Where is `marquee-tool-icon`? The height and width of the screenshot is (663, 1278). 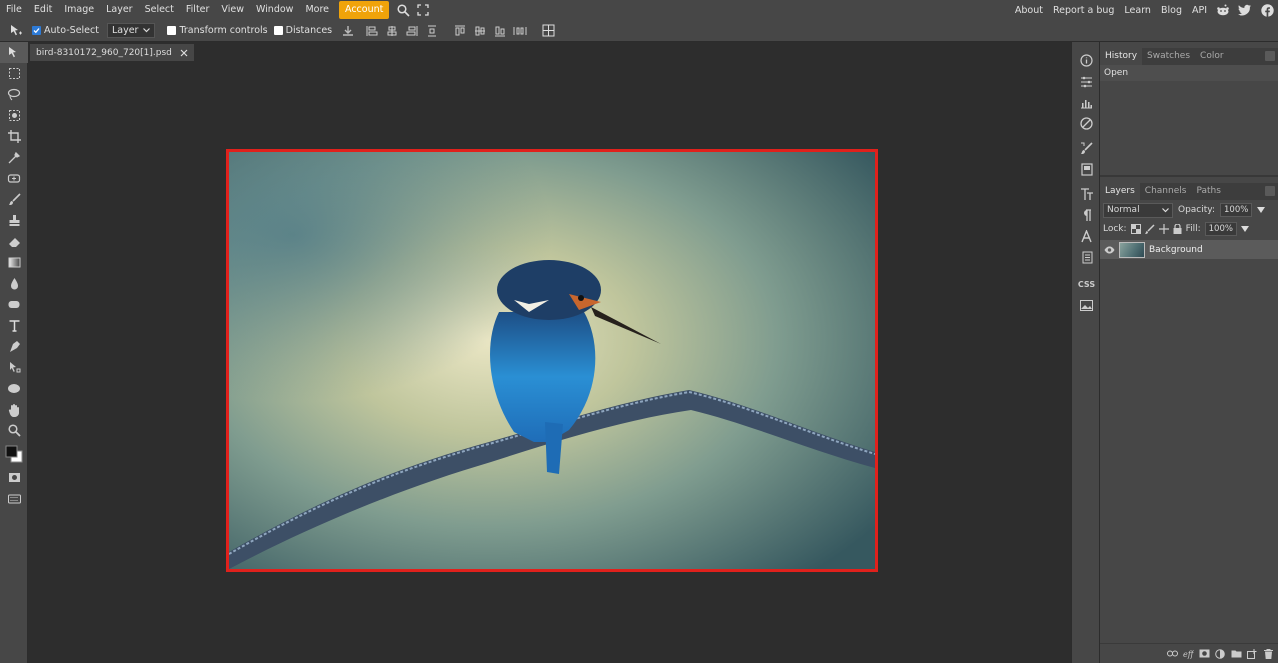
marquee-tool-icon is located at coordinates (14, 73).